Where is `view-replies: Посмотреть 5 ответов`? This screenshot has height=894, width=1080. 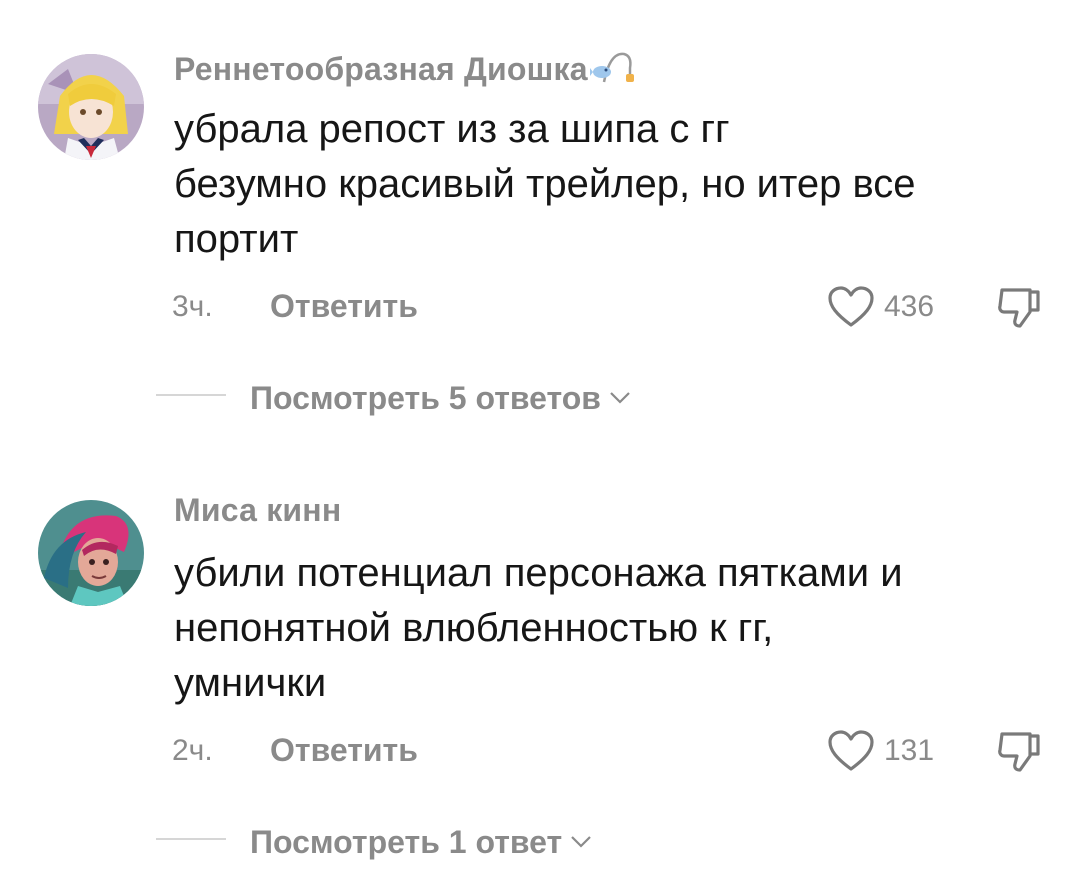 view-replies: Посмотреть 5 ответов is located at coordinates (540, 395).